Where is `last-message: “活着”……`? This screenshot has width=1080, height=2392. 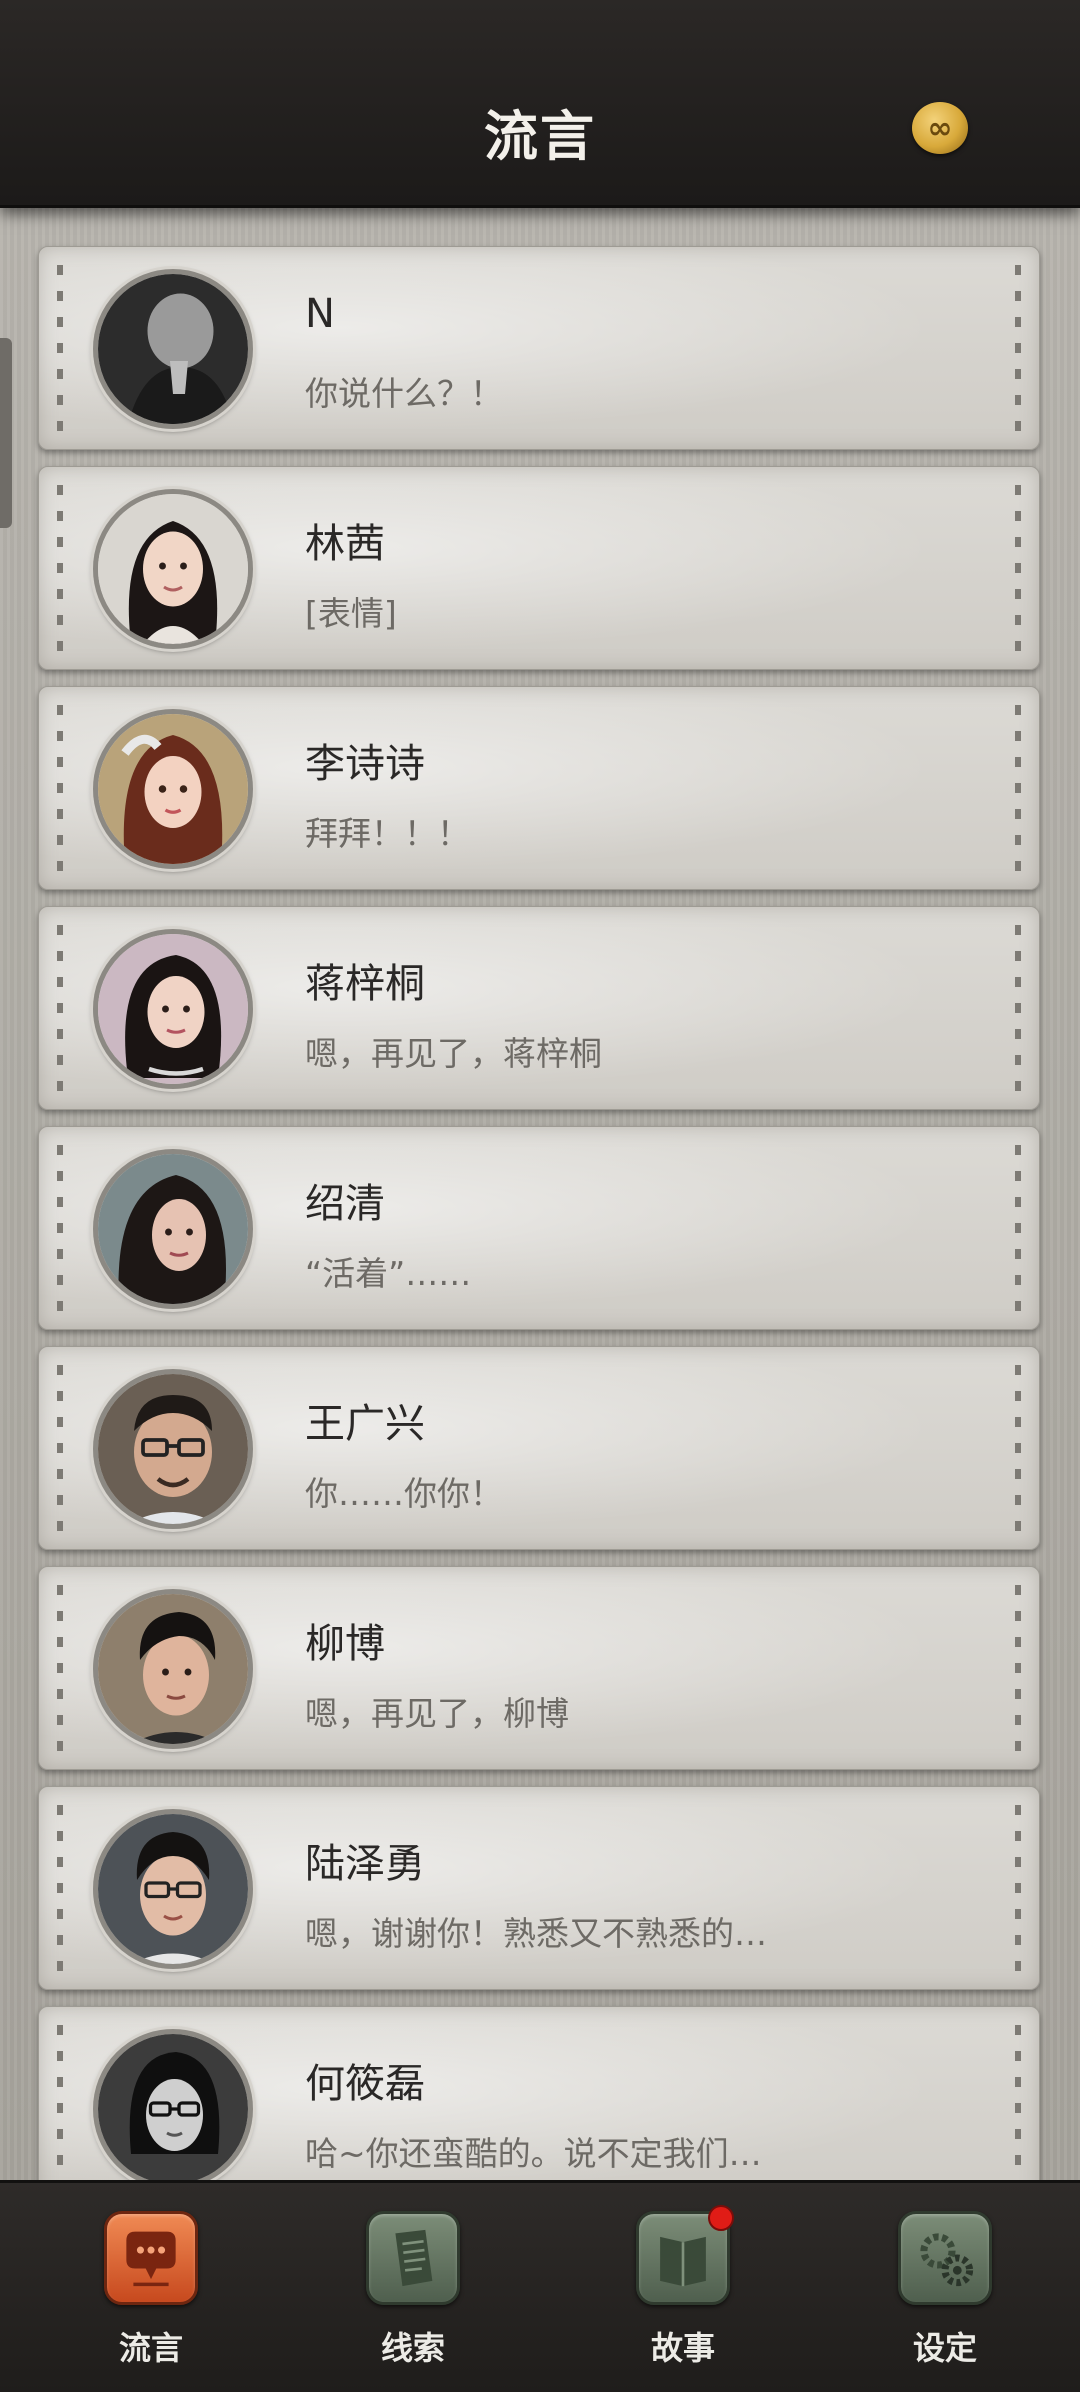 last-message: “活着”…… is located at coordinates (388, 1273).